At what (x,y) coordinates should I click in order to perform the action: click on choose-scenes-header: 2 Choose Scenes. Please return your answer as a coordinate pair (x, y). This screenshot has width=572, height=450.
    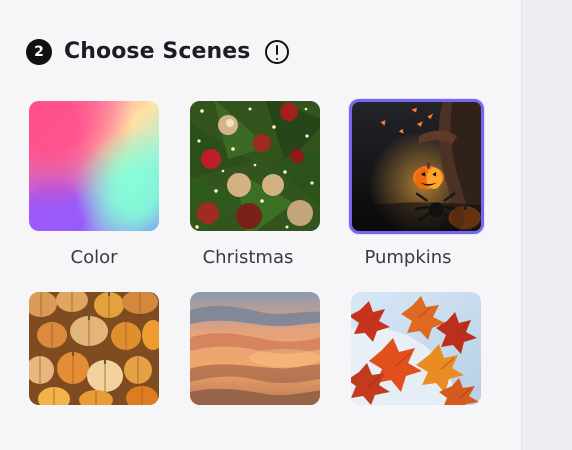
    Looking at the image, I should click on (157, 52).